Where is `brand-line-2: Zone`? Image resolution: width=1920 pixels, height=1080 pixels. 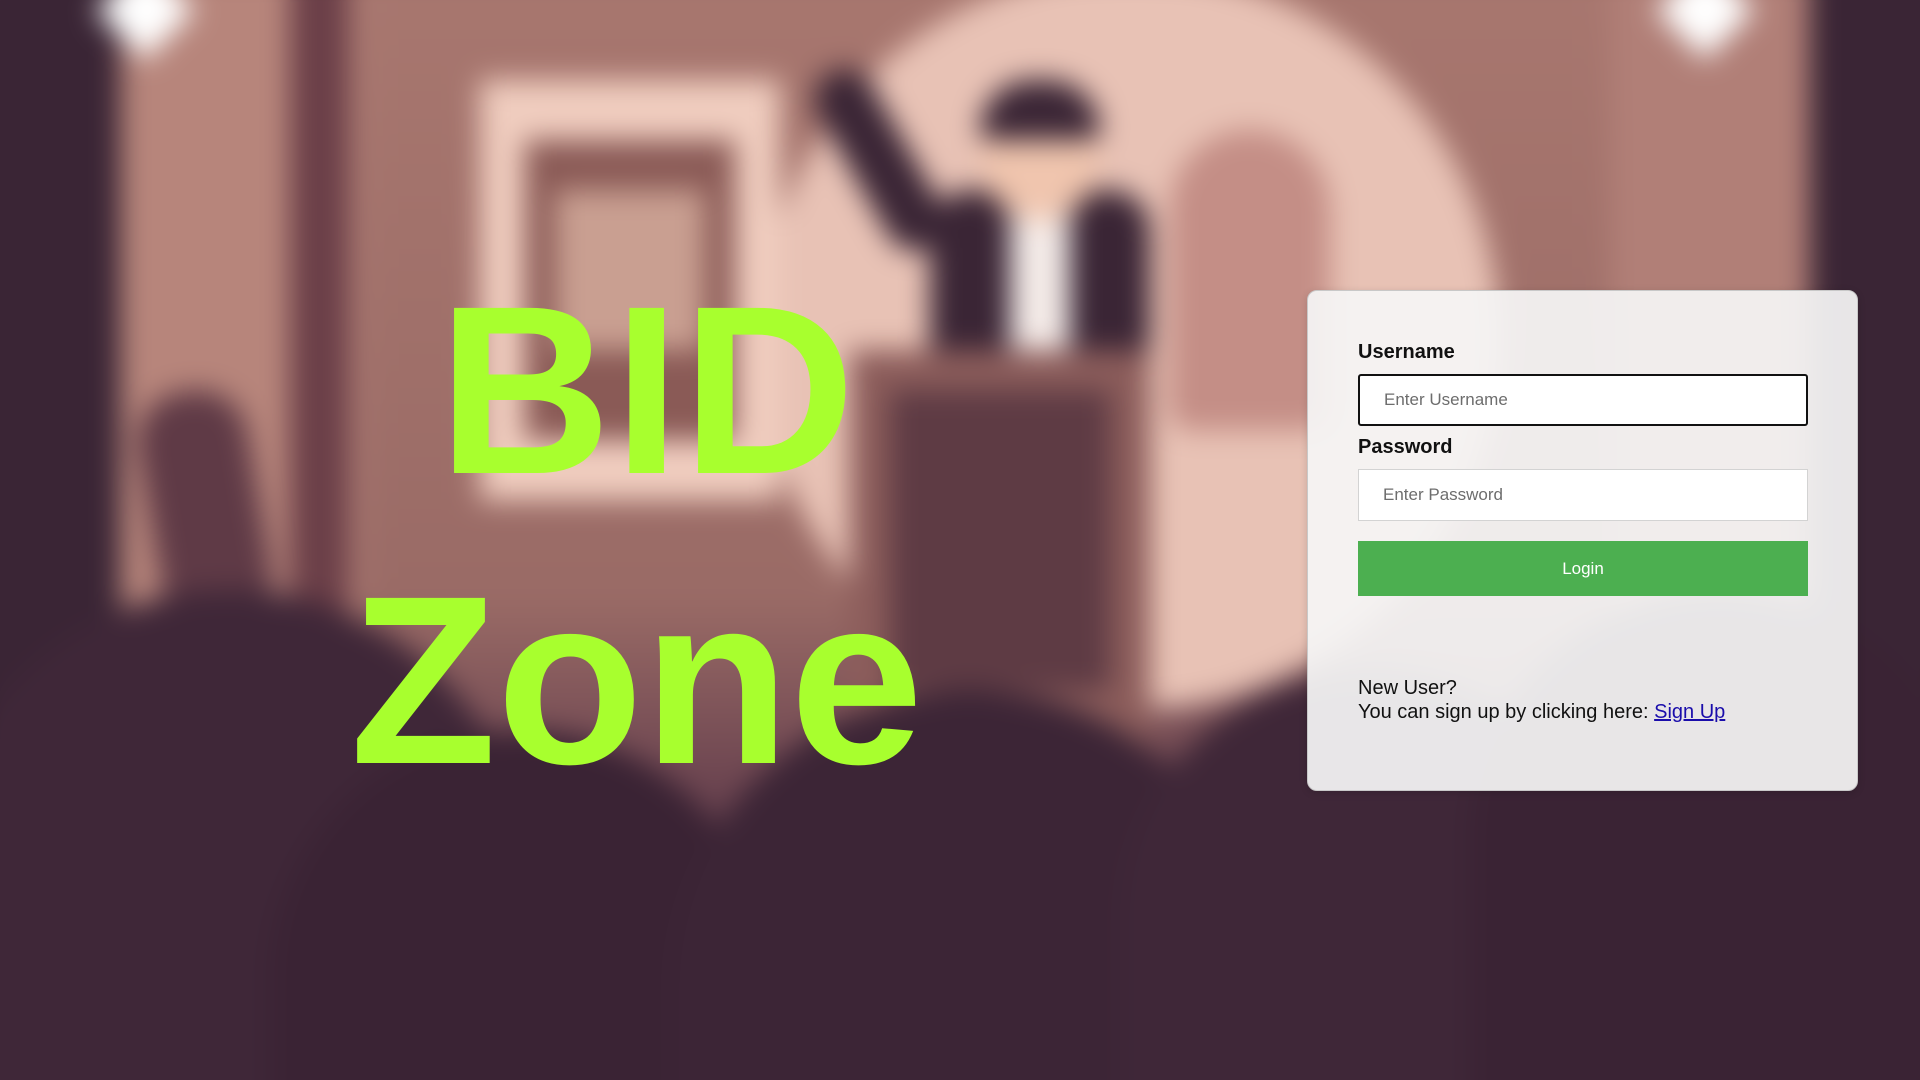 brand-line-2: Zone is located at coordinates (637, 680).